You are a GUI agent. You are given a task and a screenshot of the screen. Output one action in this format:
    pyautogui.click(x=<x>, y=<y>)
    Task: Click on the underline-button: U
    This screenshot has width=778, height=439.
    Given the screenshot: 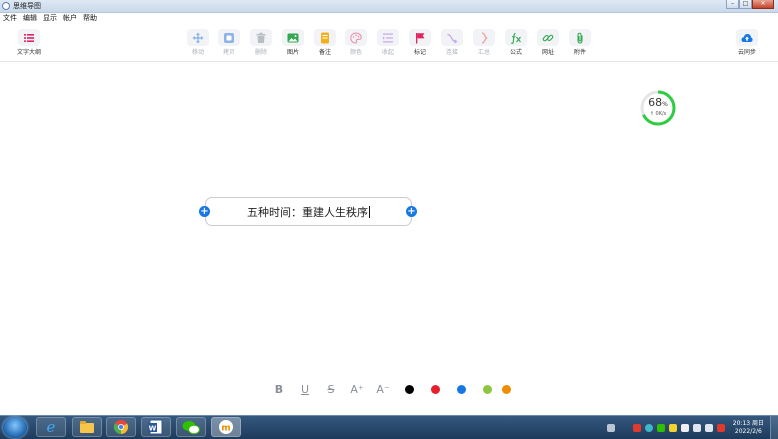 What is the action you would take?
    pyautogui.click(x=305, y=389)
    